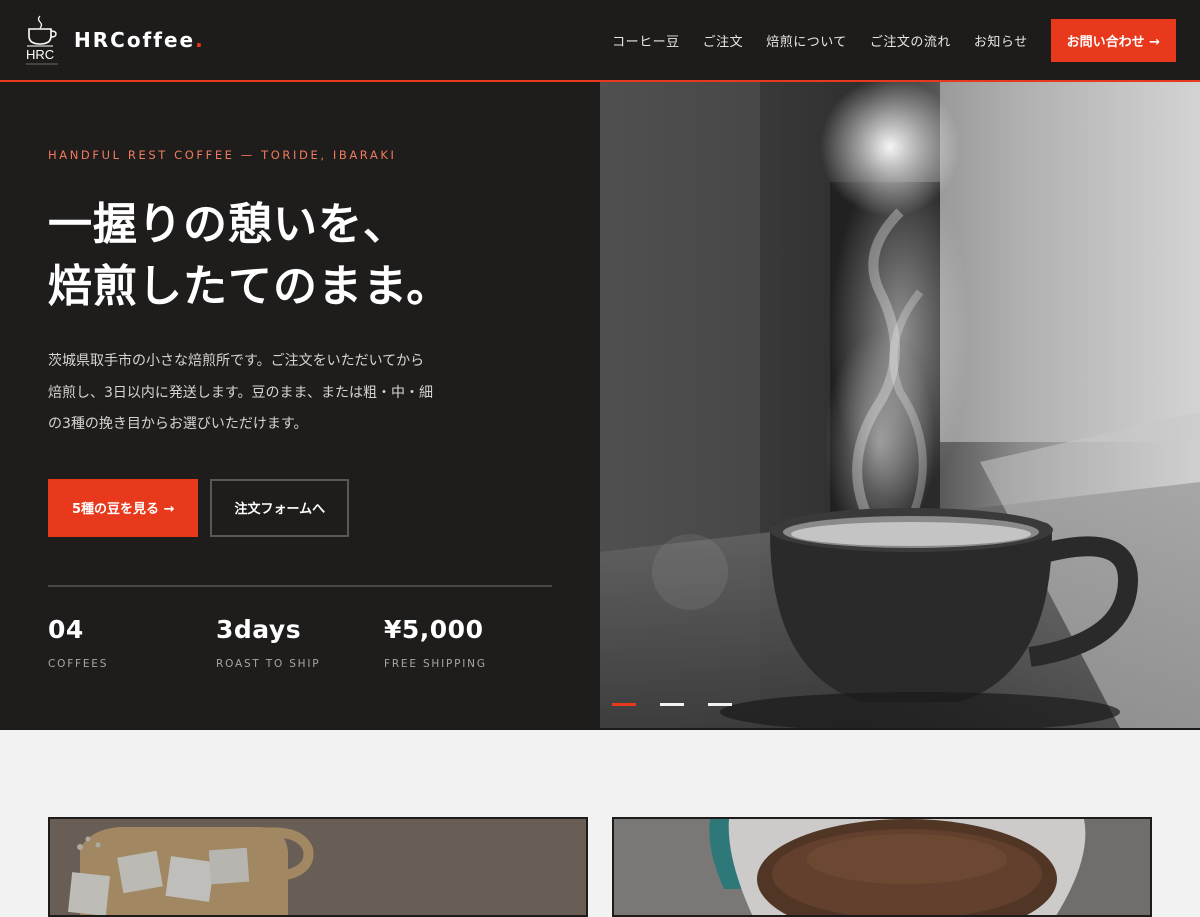 This screenshot has height=917, width=1200. I want to click on sugar-cubes-photo, so click(318, 867).